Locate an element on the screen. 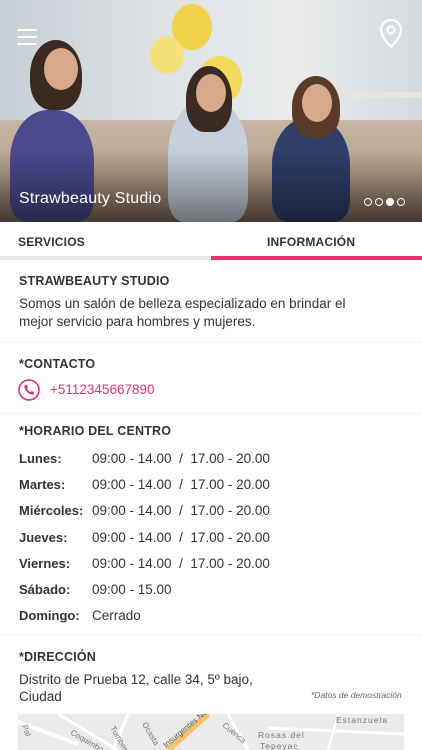 Image resolution: width=422 pixels, height=750 pixels. address-line: Ciudad is located at coordinates (40, 696).